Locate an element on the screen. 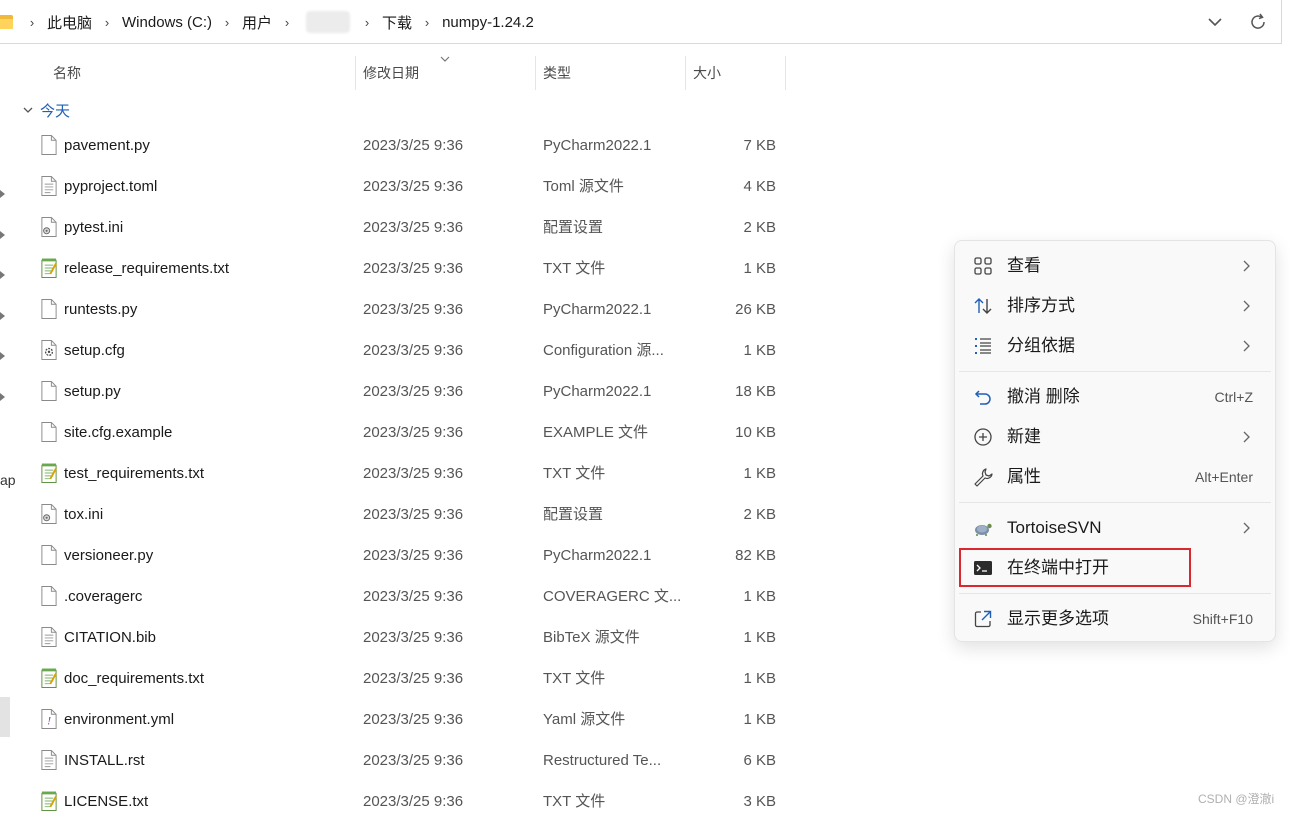 This screenshot has width=1290, height=822. column-headers: 名称 修改日期 类型 大小 is located at coordinates (400, 72).